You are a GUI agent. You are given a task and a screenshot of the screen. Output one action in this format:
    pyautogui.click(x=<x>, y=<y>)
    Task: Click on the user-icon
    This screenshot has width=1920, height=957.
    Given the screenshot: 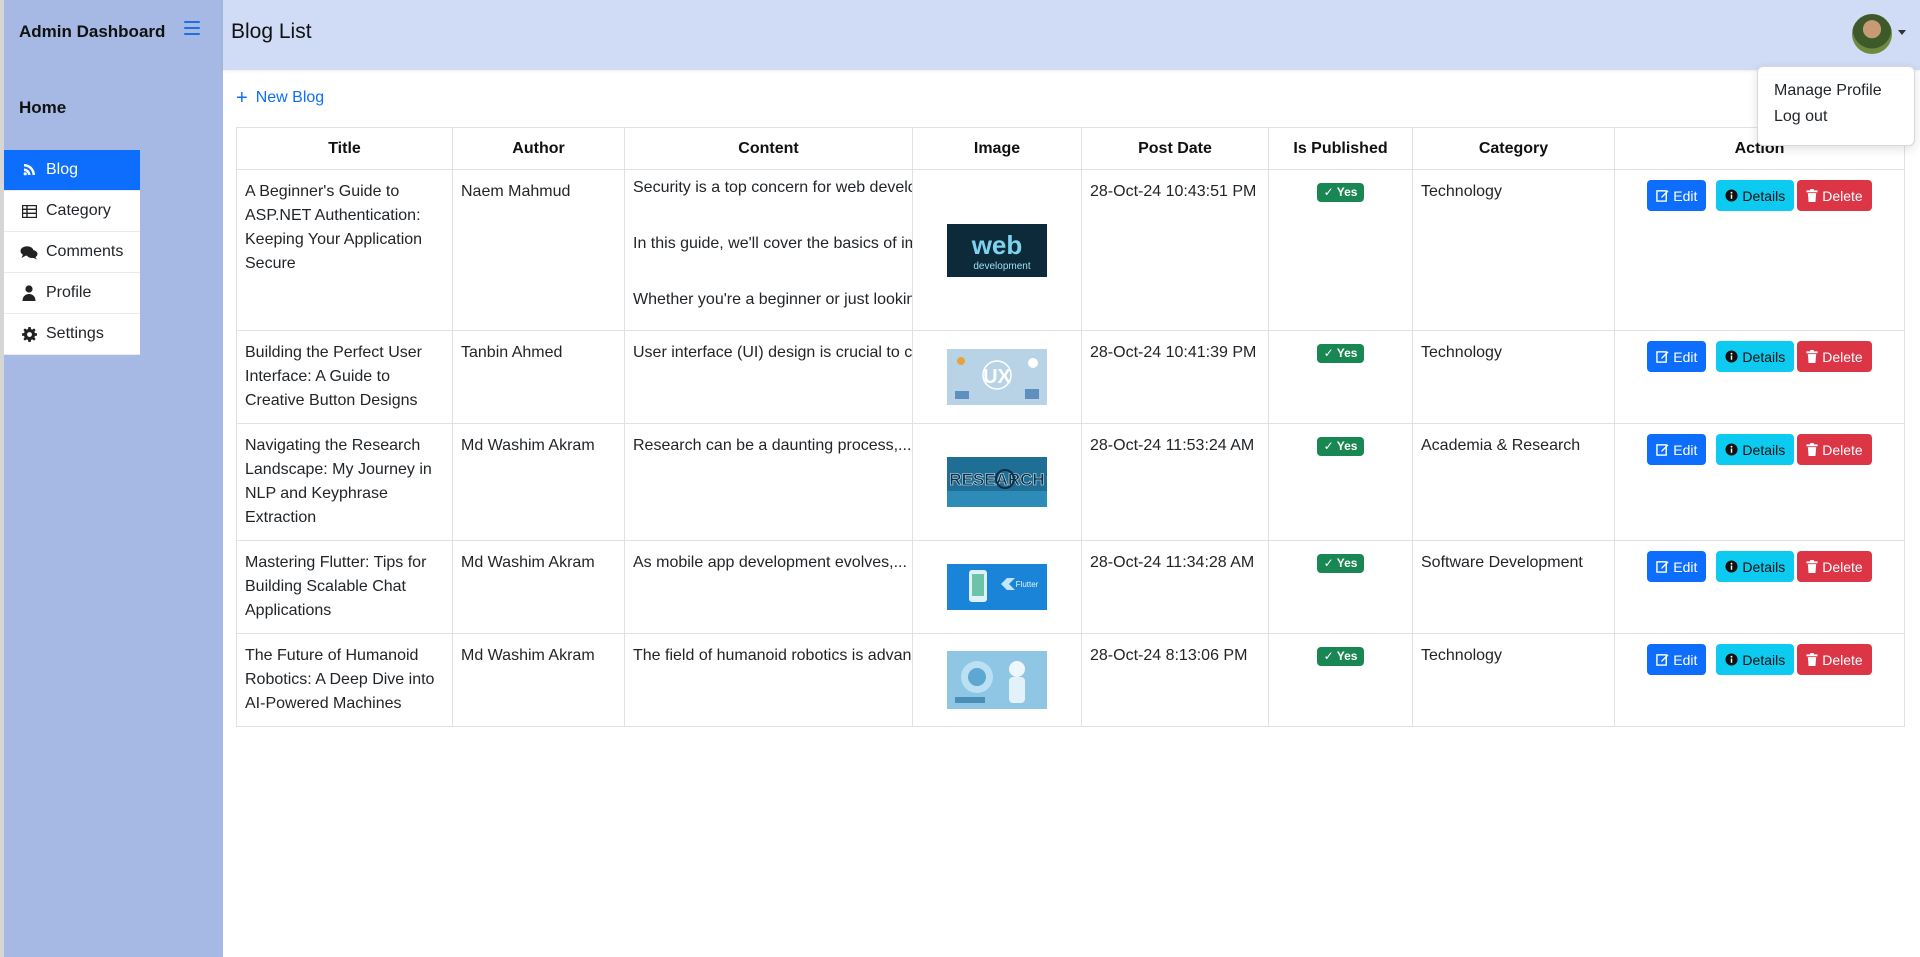 What is the action you would take?
    pyautogui.click(x=29, y=293)
    